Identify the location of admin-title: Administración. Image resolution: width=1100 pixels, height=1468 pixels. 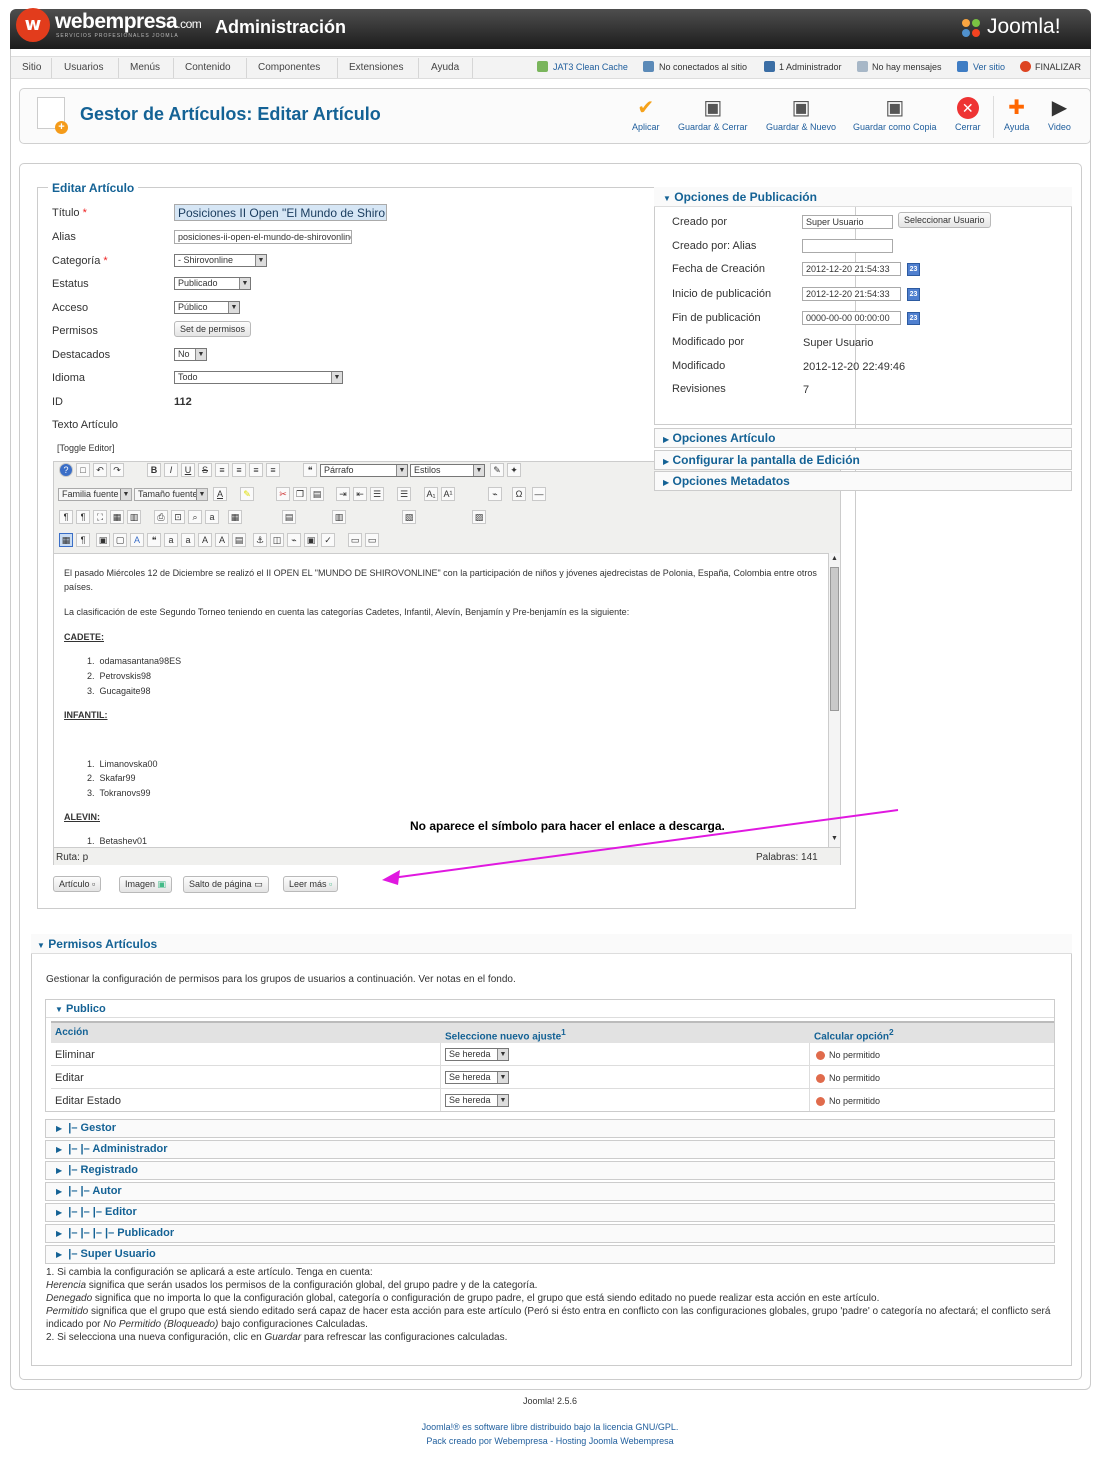
(281, 27).